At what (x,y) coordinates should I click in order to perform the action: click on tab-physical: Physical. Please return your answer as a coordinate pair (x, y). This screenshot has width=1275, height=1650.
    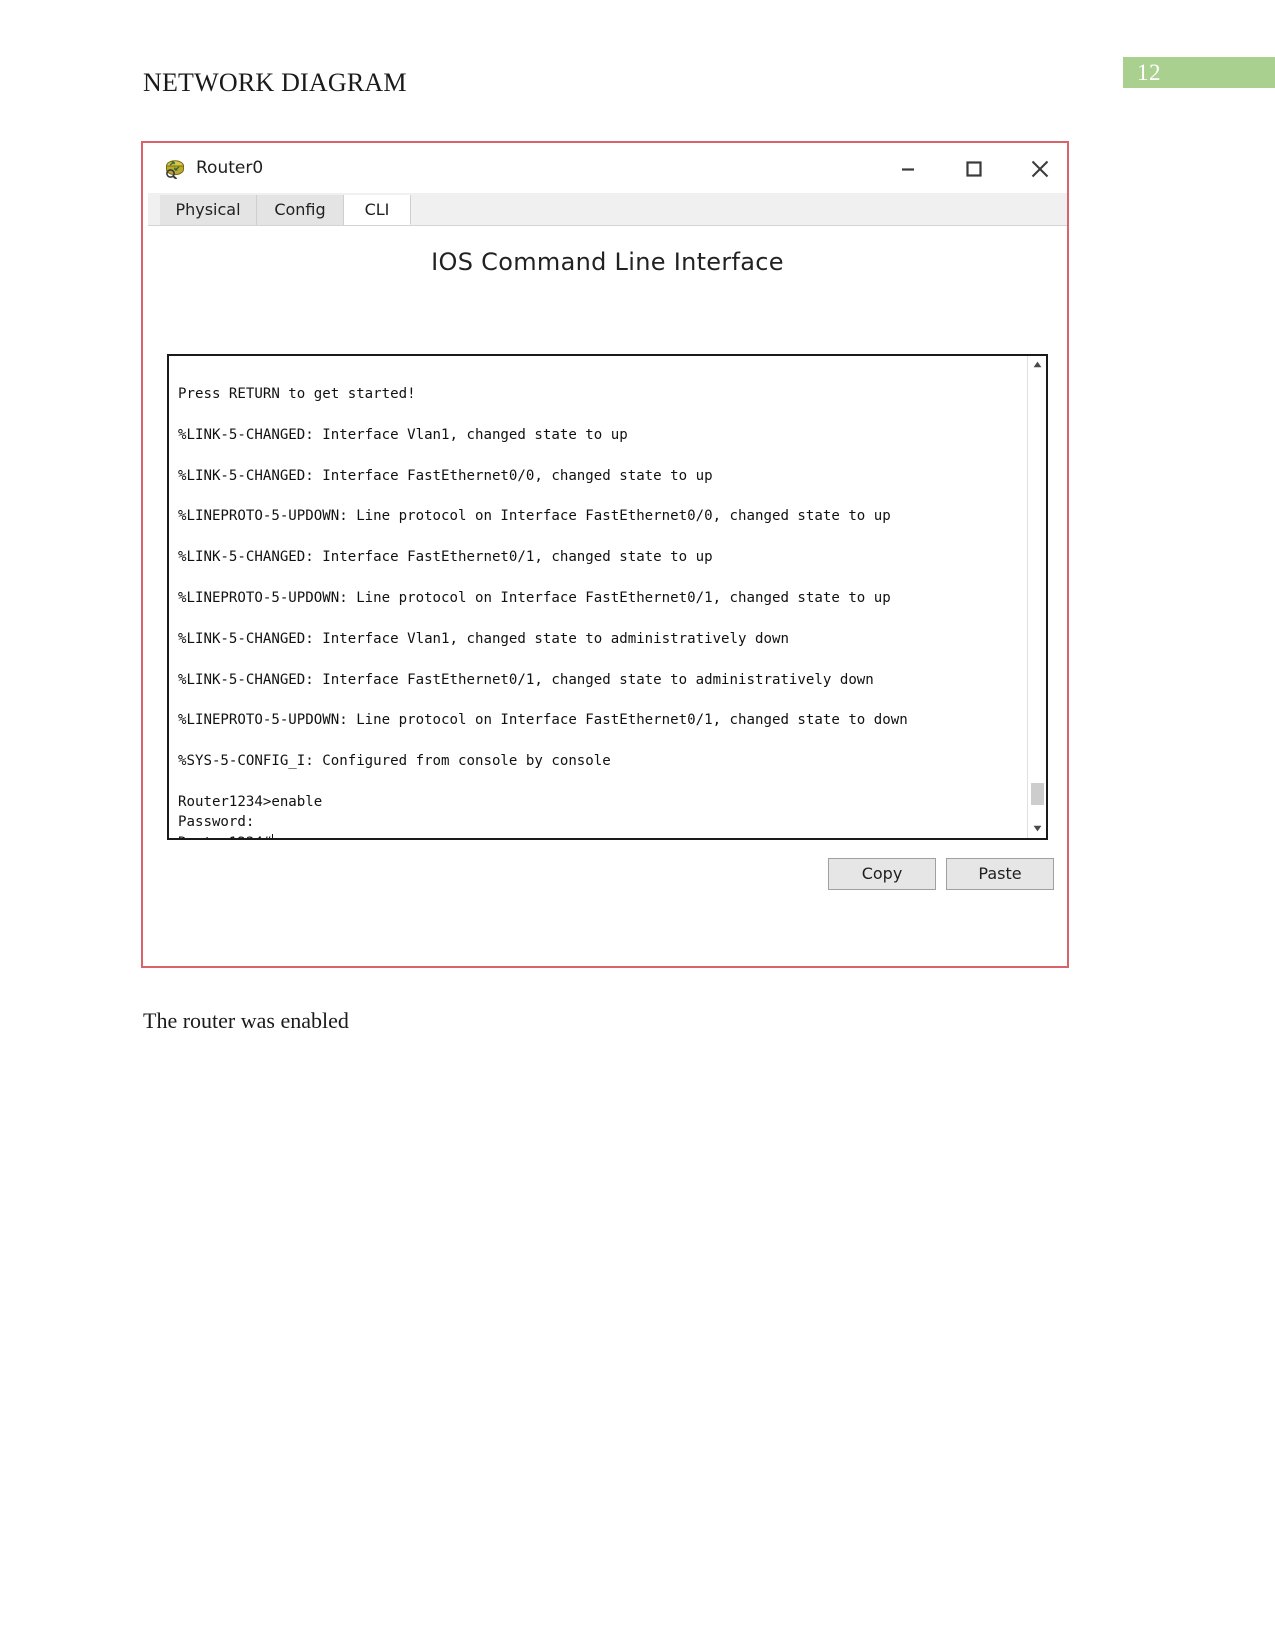
    Looking at the image, I should click on (208, 210).